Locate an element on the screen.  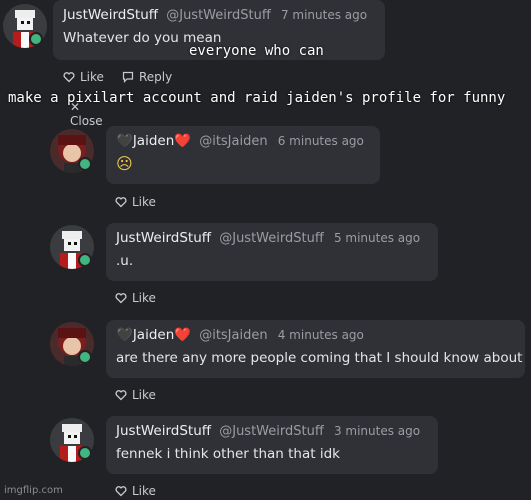
watermark: imgflip.com is located at coordinates (33, 490).